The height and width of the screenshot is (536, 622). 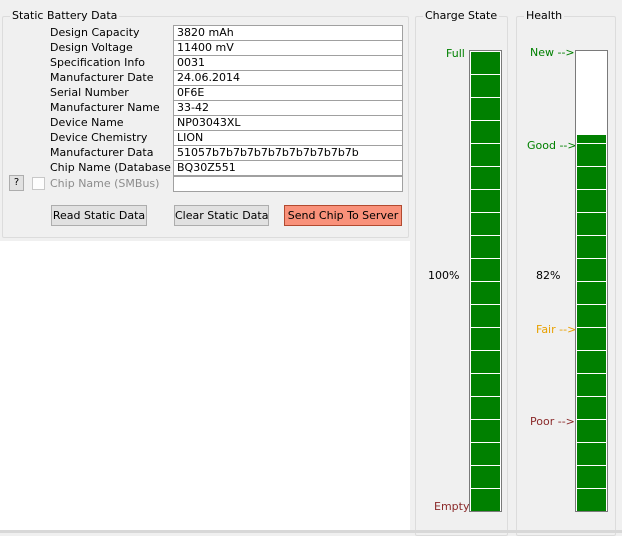 I want to click on health-good-label: Good -->, so click(x=552, y=145).